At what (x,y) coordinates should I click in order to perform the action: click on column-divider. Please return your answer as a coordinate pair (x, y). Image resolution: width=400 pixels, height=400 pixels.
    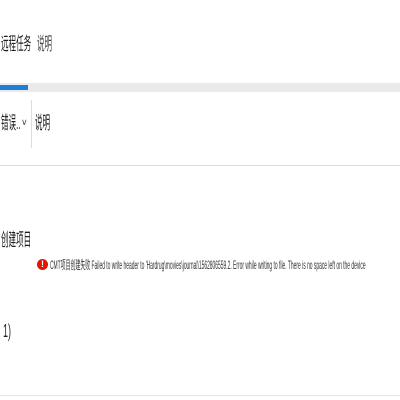
    Looking at the image, I should click on (31, 124).